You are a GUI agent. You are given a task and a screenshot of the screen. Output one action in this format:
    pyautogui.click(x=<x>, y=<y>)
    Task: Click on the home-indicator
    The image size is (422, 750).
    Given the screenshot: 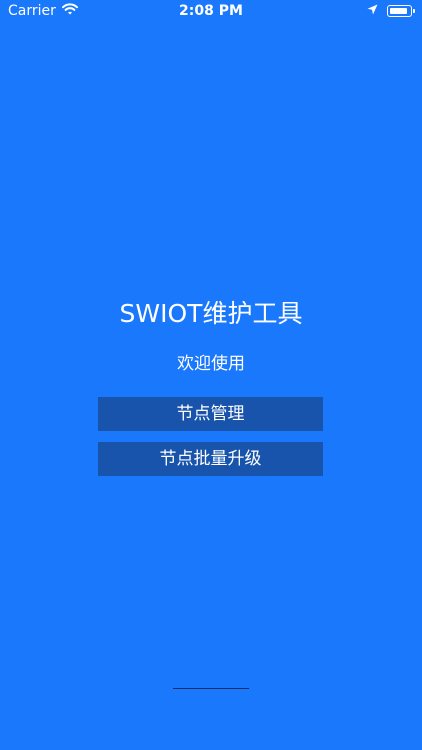 What is the action you would take?
    pyautogui.click(x=211, y=688)
    